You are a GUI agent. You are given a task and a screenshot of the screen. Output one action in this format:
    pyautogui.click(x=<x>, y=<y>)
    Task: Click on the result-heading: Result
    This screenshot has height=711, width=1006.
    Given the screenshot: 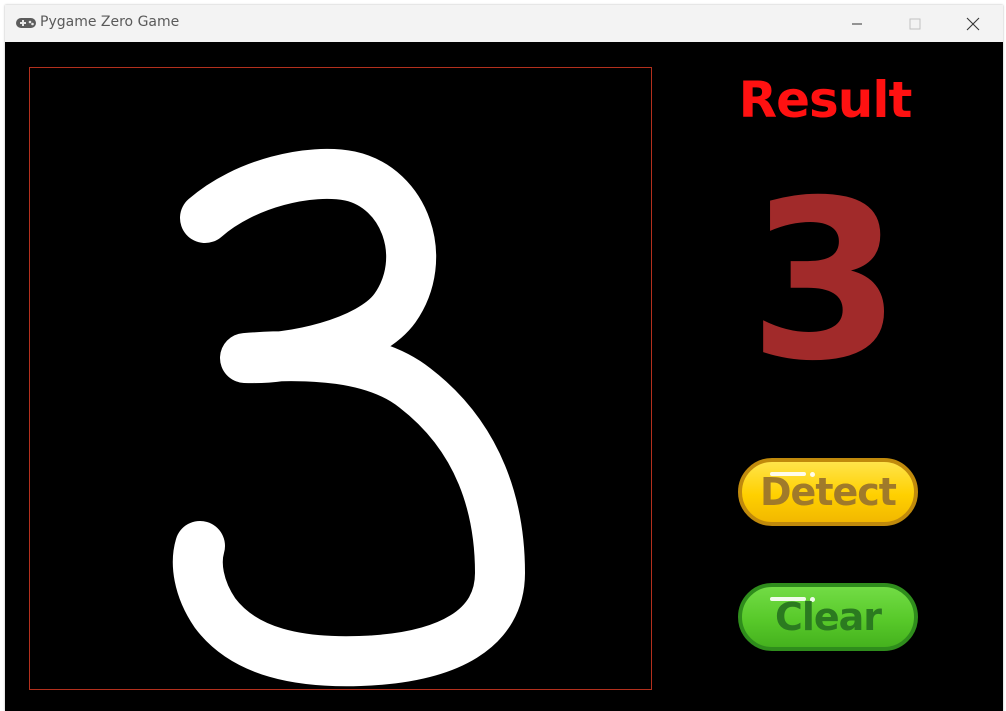 What is the action you would take?
    pyautogui.click(x=825, y=100)
    